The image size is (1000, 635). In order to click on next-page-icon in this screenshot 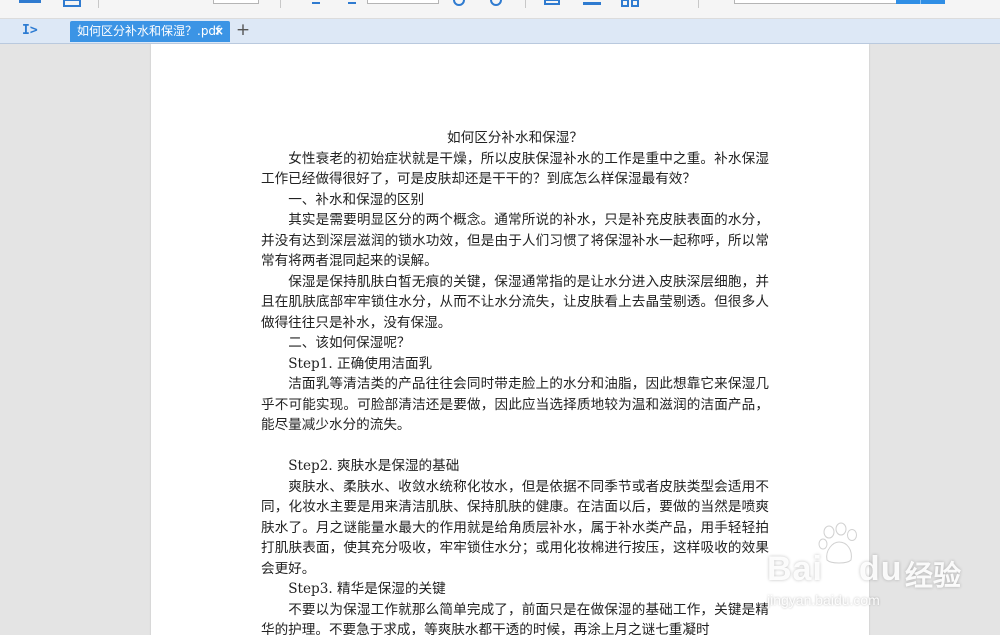, I will do `click(352, 2)`.